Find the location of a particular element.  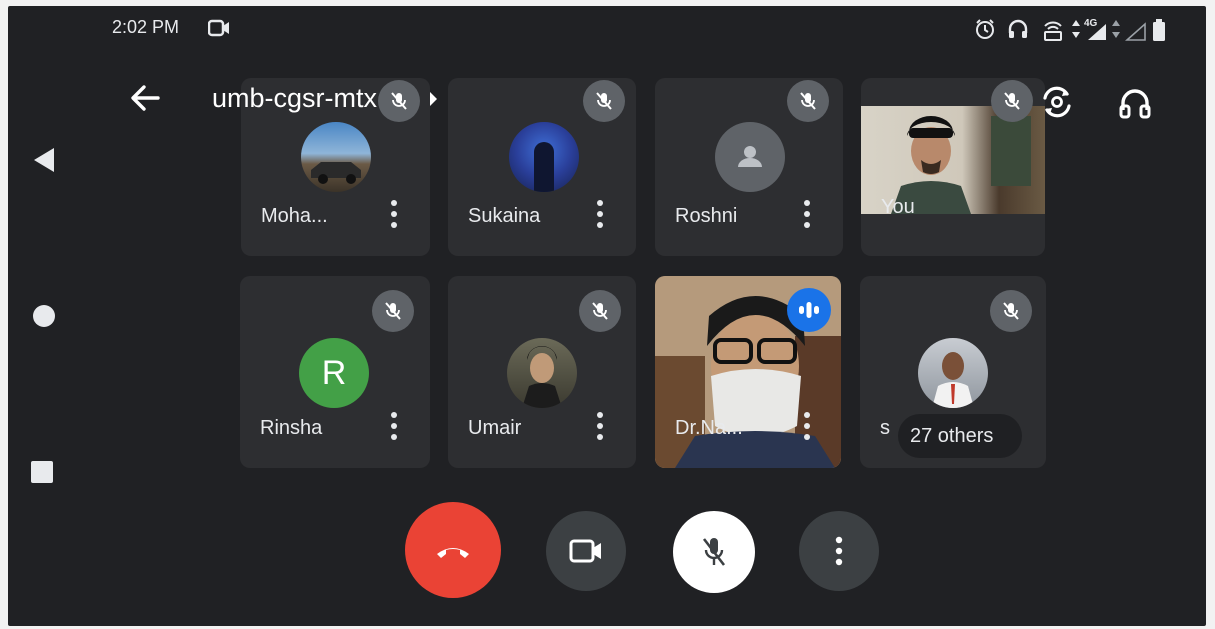

meeting-code: umb-cgsr-mtx is located at coordinates (294, 98).